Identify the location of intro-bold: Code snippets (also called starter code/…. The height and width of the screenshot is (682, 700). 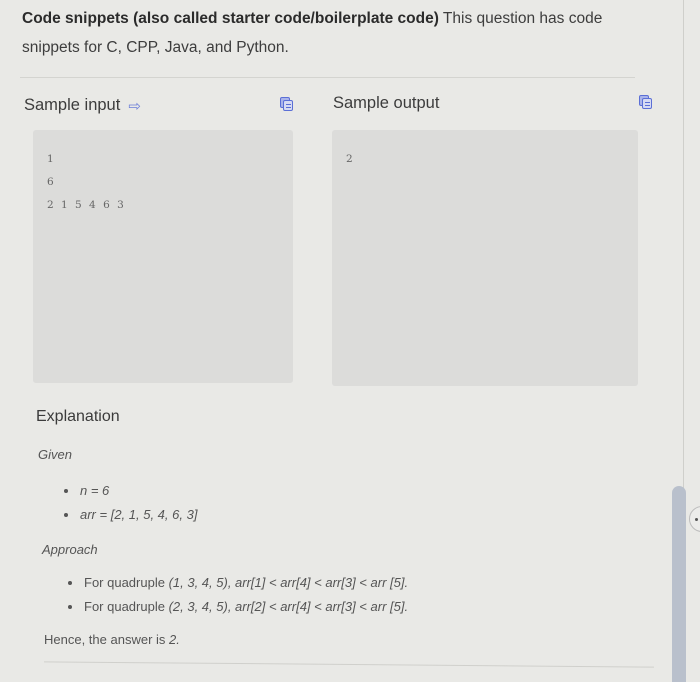
(230, 18).